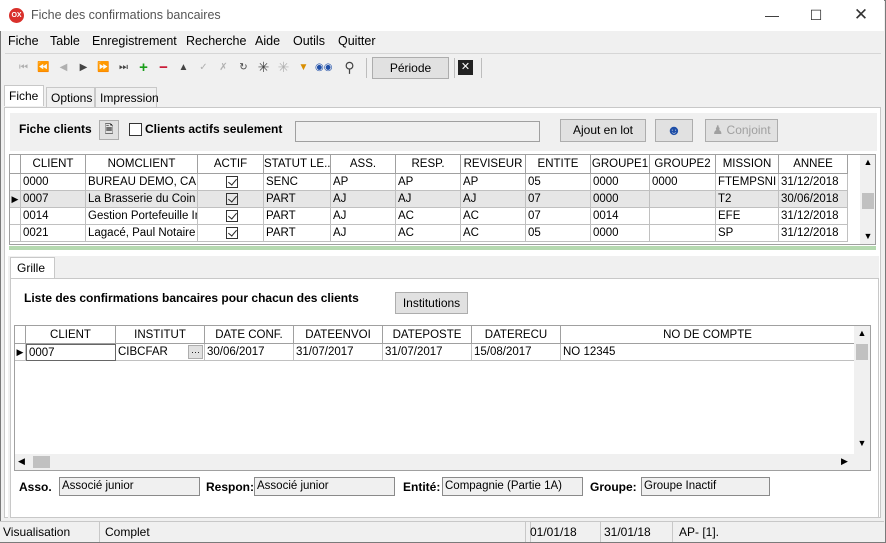 The image size is (886, 543). I want to click on column-header: GROUPE2, so click(683, 164).